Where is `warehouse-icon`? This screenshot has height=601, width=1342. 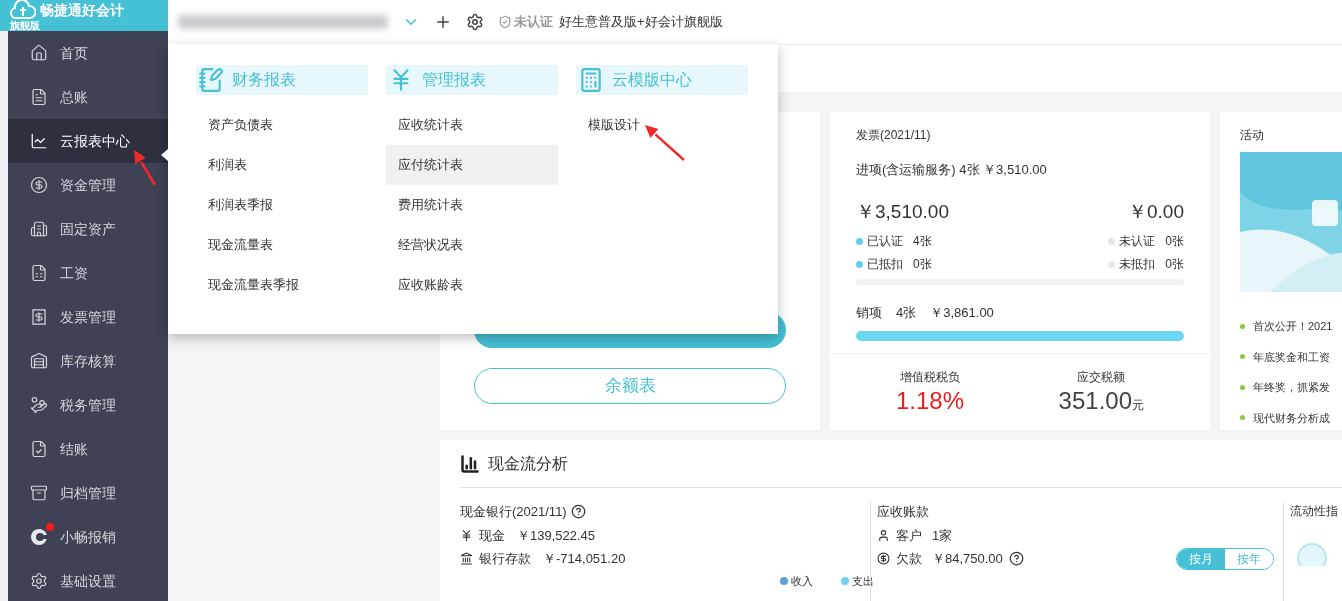
warehouse-icon is located at coordinates (39, 361).